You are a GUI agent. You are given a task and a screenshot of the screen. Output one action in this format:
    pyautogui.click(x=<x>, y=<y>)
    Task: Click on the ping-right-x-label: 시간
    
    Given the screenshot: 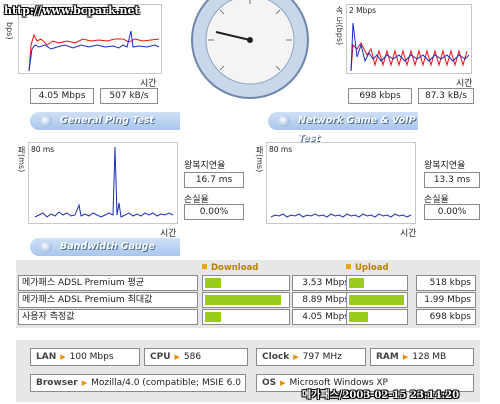 What is the action you would take?
    pyautogui.click(x=408, y=234)
    